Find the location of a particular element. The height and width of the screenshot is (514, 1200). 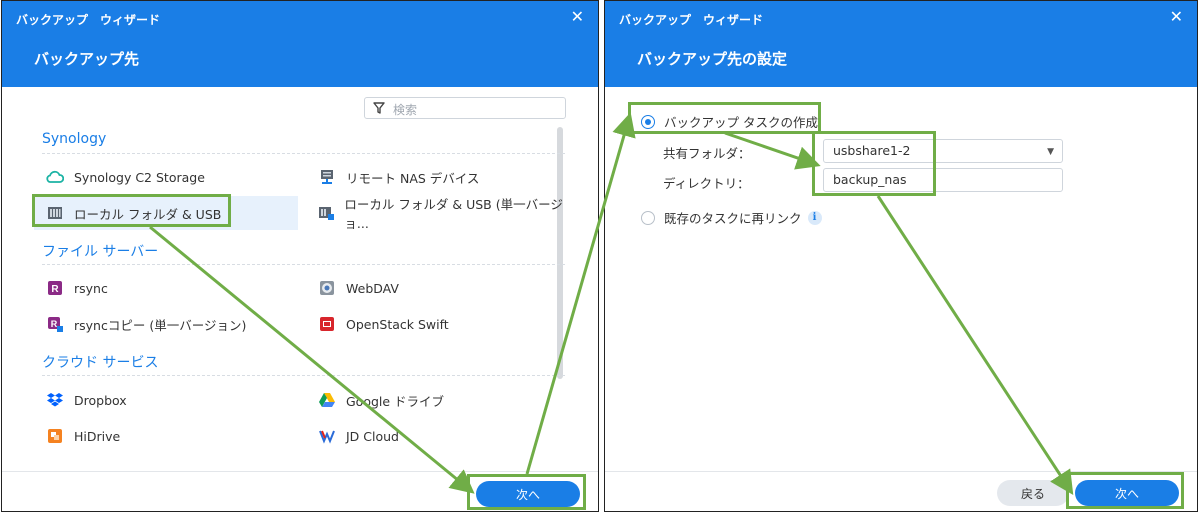

rsync-icon: R is located at coordinates (55, 288).